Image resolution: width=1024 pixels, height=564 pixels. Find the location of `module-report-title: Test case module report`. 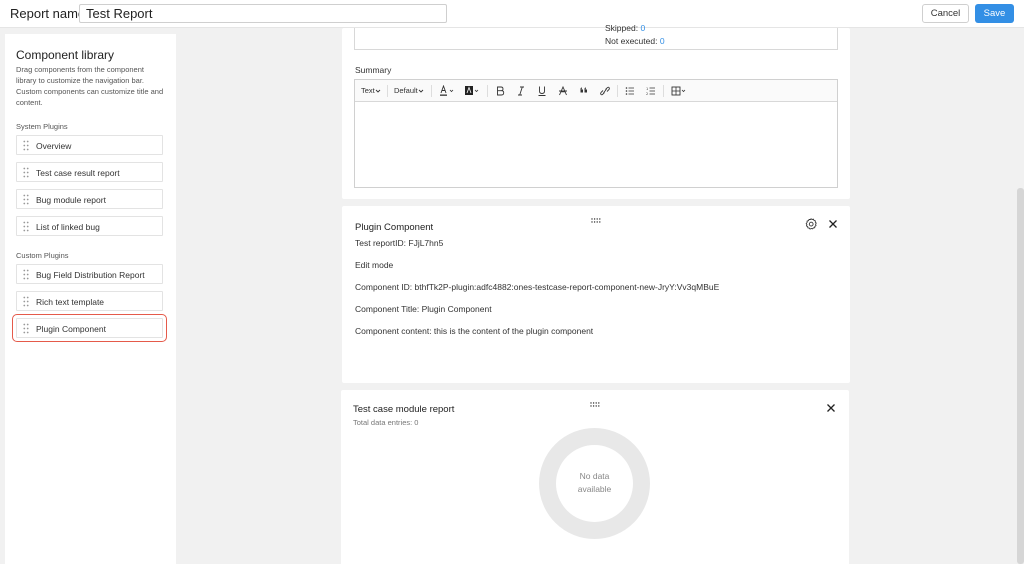

module-report-title: Test case module report is located at coordinates (404, 409).